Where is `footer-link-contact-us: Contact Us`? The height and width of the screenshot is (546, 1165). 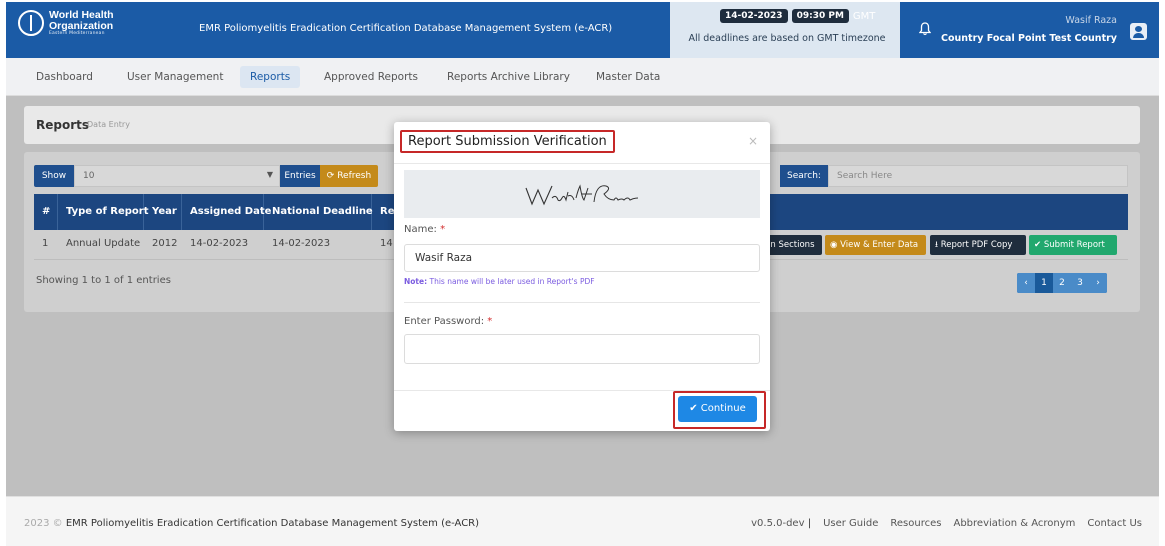
footer-link-contact-us: Contact Us is located at coordinates (1114, 523).